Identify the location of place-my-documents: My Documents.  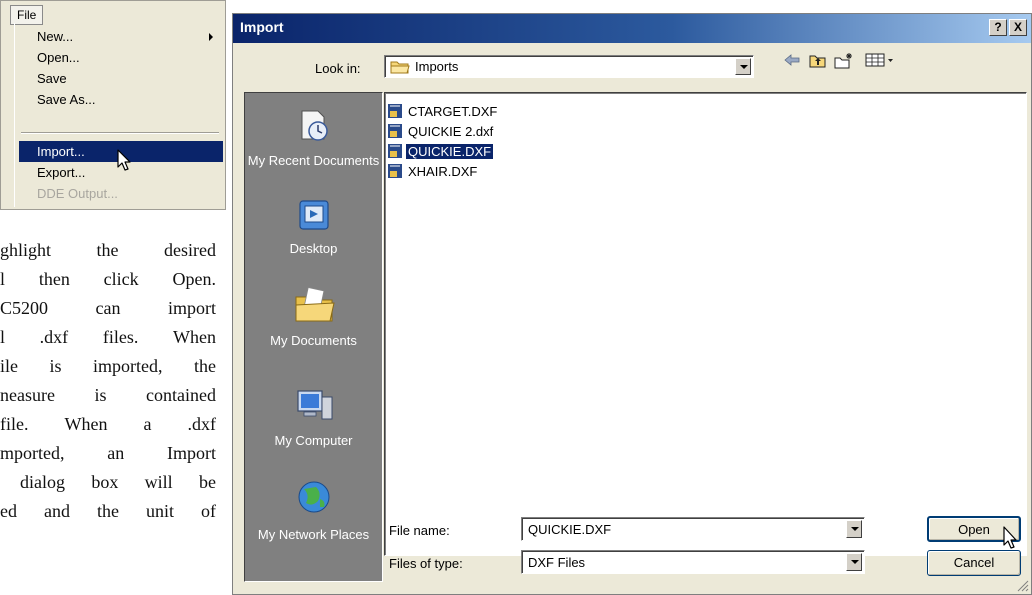
(313, 316).